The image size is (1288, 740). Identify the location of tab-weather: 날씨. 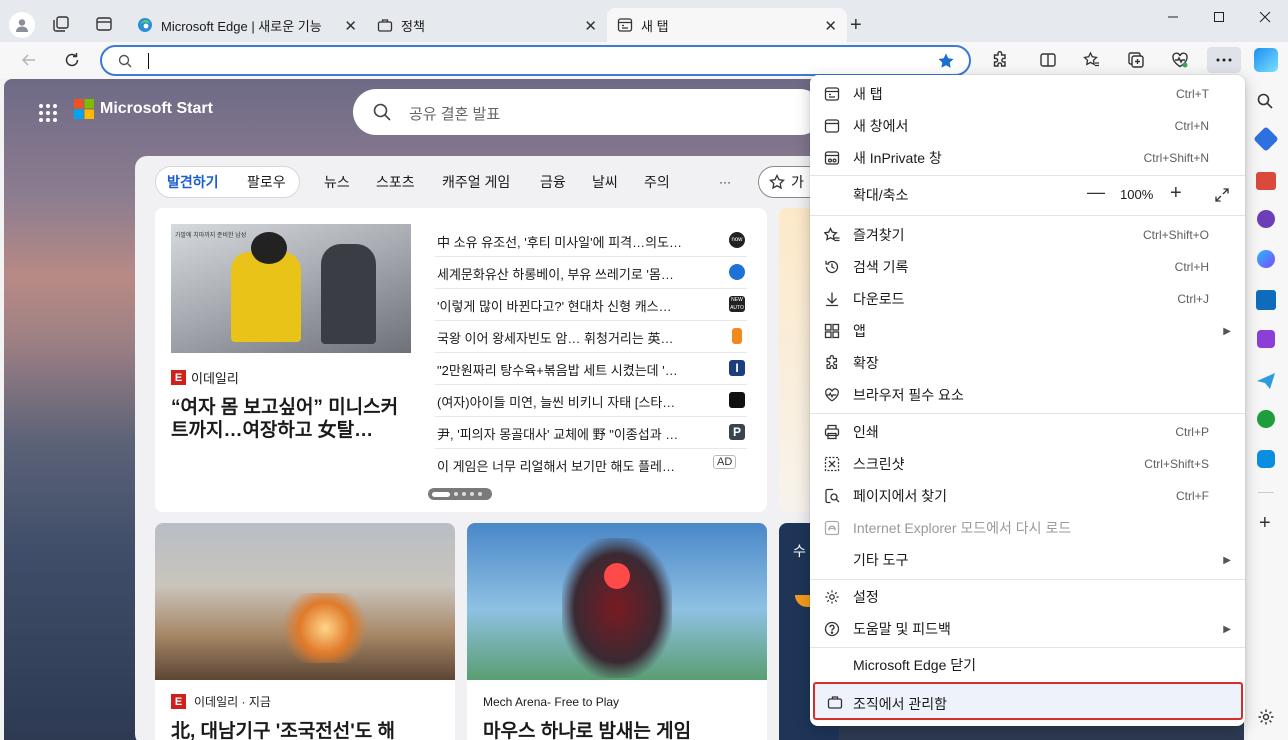
(605, 182).